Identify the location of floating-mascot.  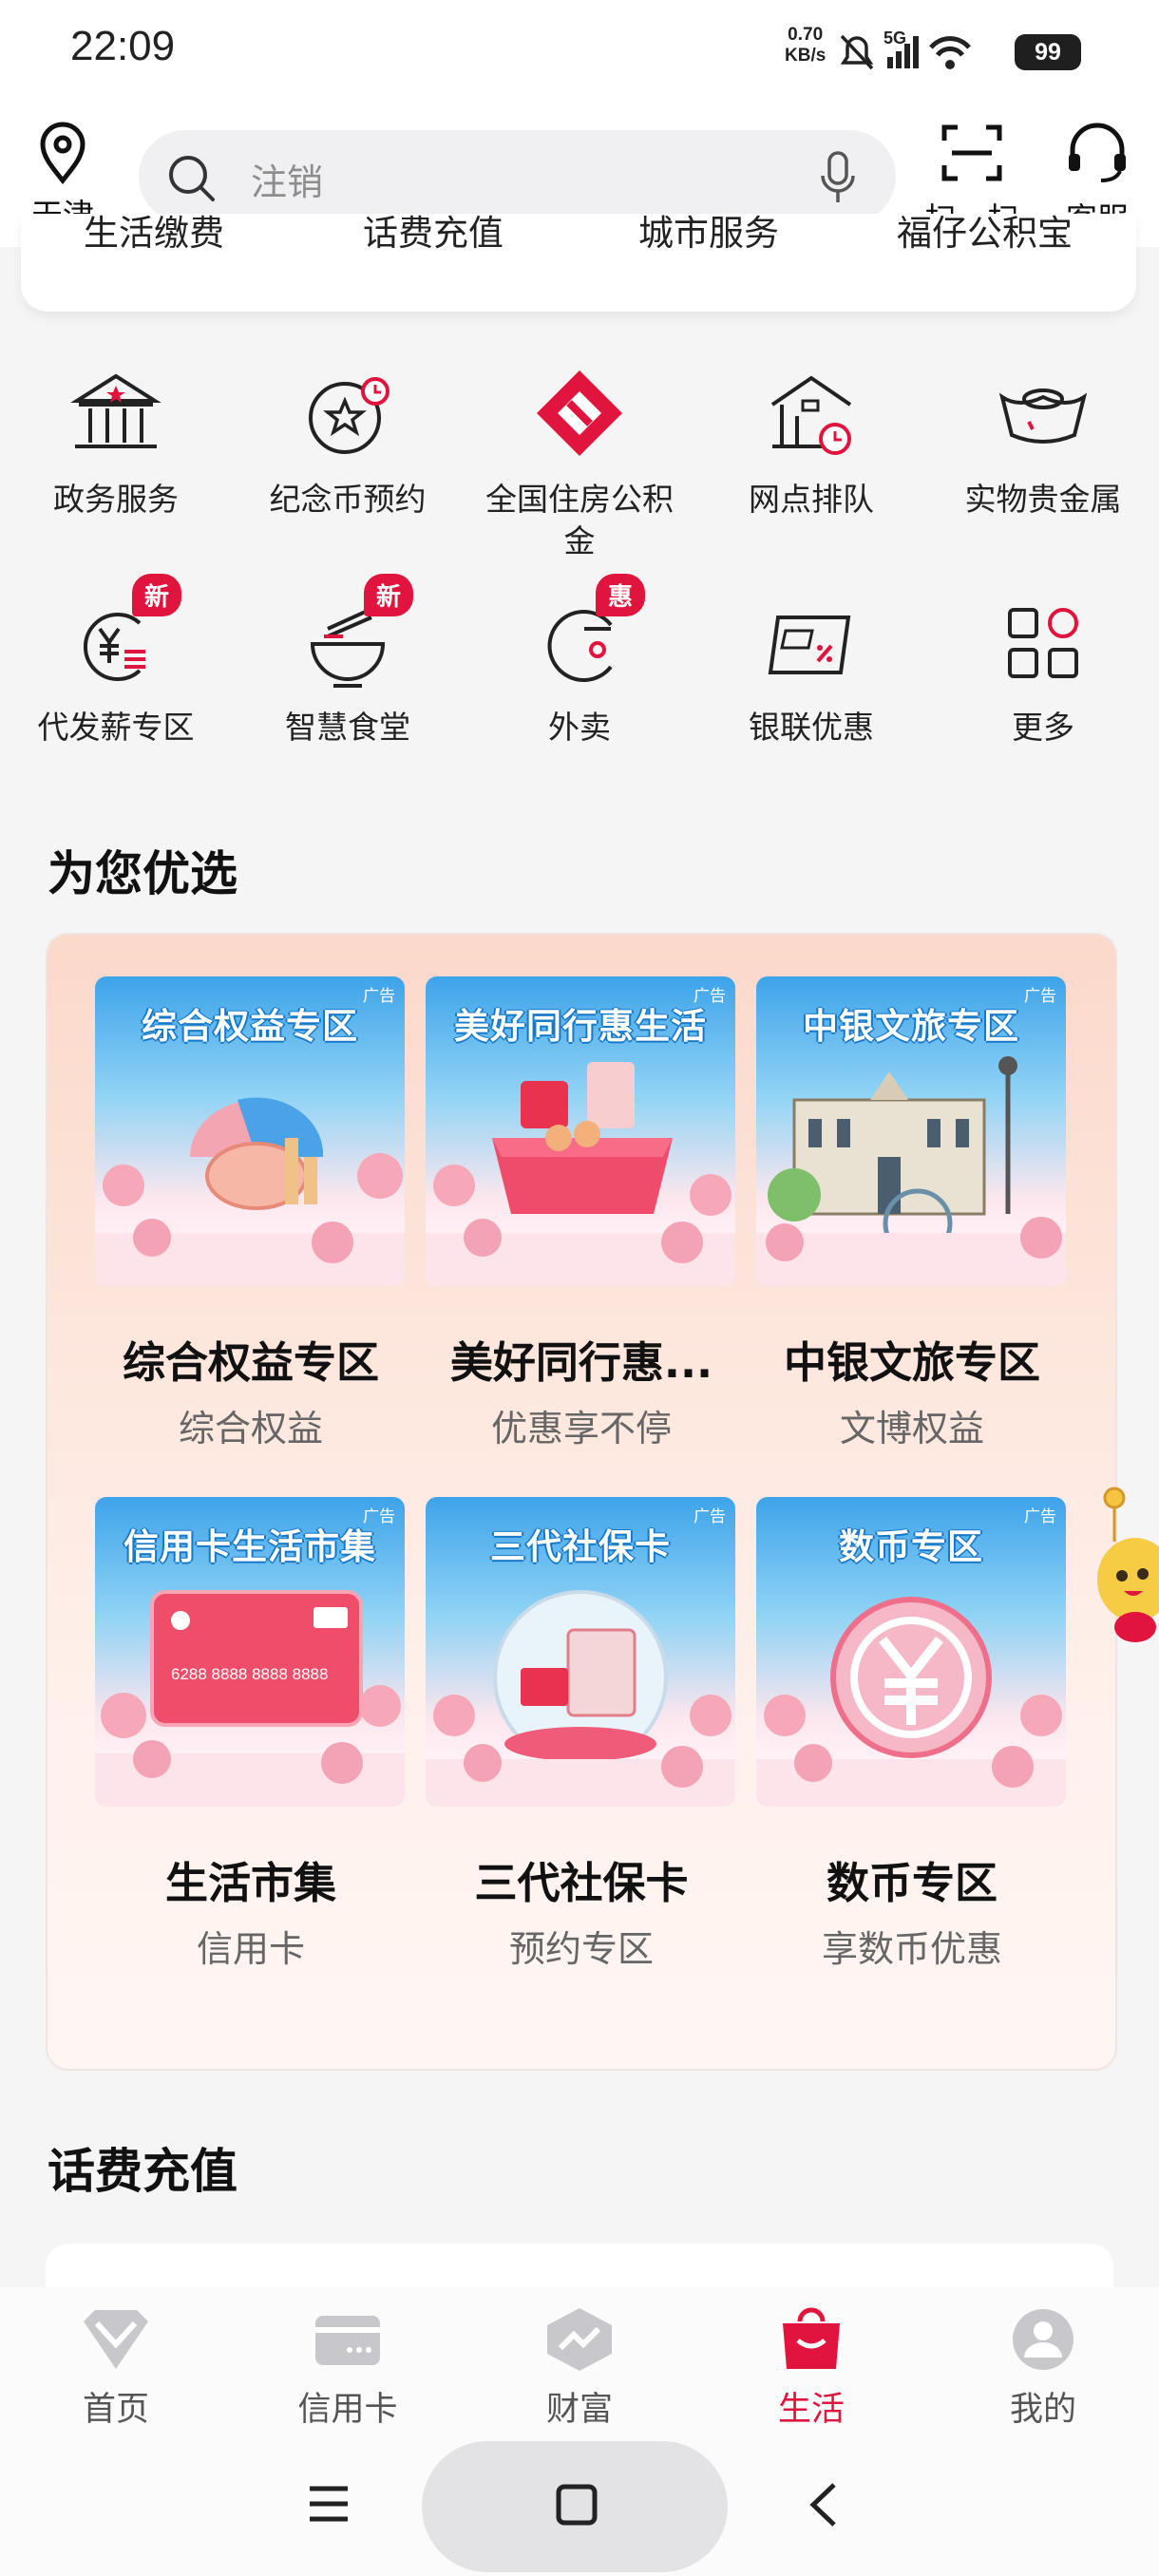
(1124, 1580).